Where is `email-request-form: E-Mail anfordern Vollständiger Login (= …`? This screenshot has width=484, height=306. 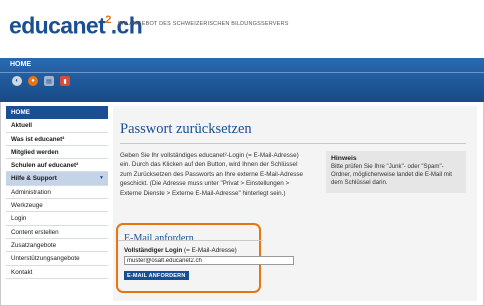
email-request-form: E-Mail anfordern Vollständiger Login (= … is located at coordinates (205, 258).